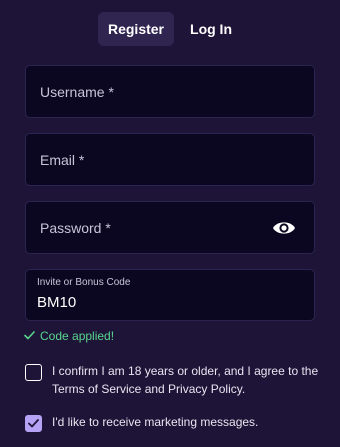  Describe the element at coordinates (77, 91) in the screenshot. I see `username-label: Username *` at that location.